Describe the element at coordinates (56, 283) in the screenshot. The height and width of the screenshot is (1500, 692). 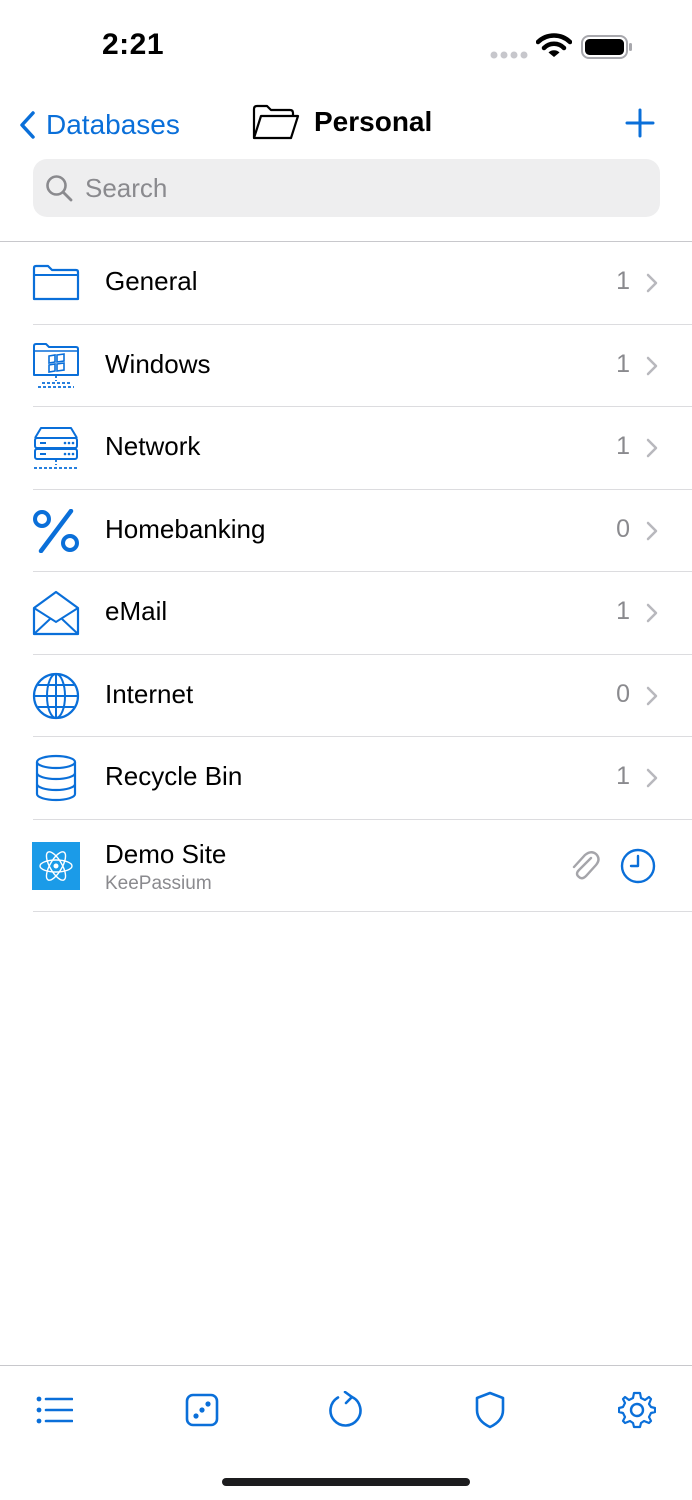
I see `folder-icon` at that location.